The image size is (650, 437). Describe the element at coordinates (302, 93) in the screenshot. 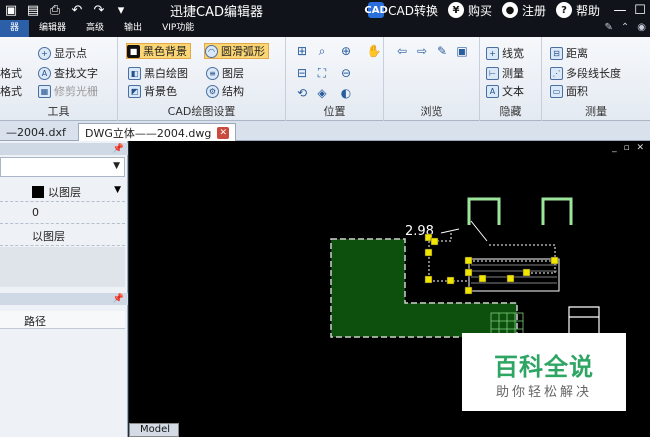

I see `rotate-icon: ⟲` at that location.